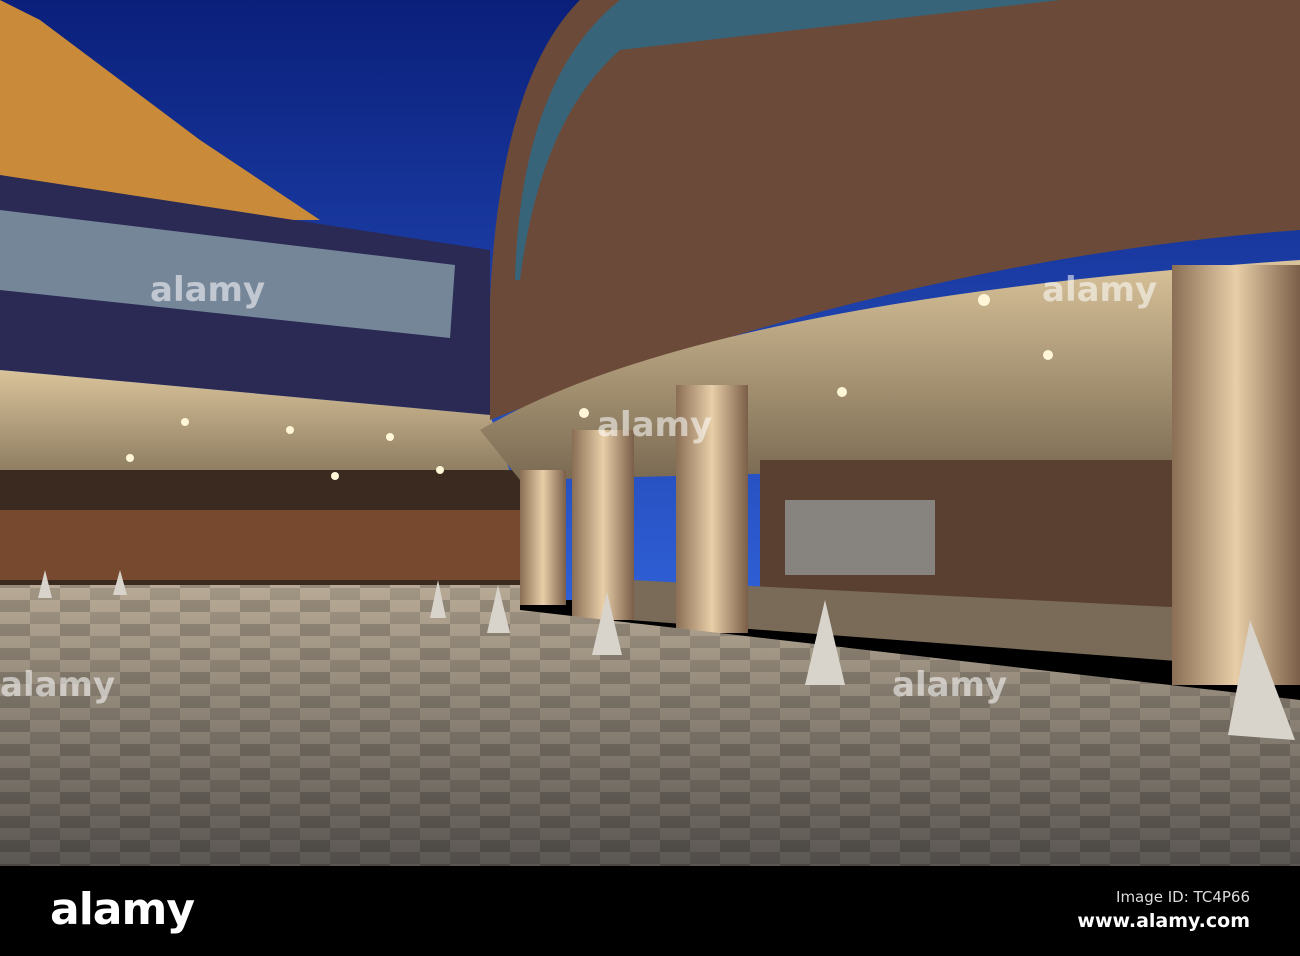  I want to click on image-id: Image ID: TC4P66, so click(1183, 897).